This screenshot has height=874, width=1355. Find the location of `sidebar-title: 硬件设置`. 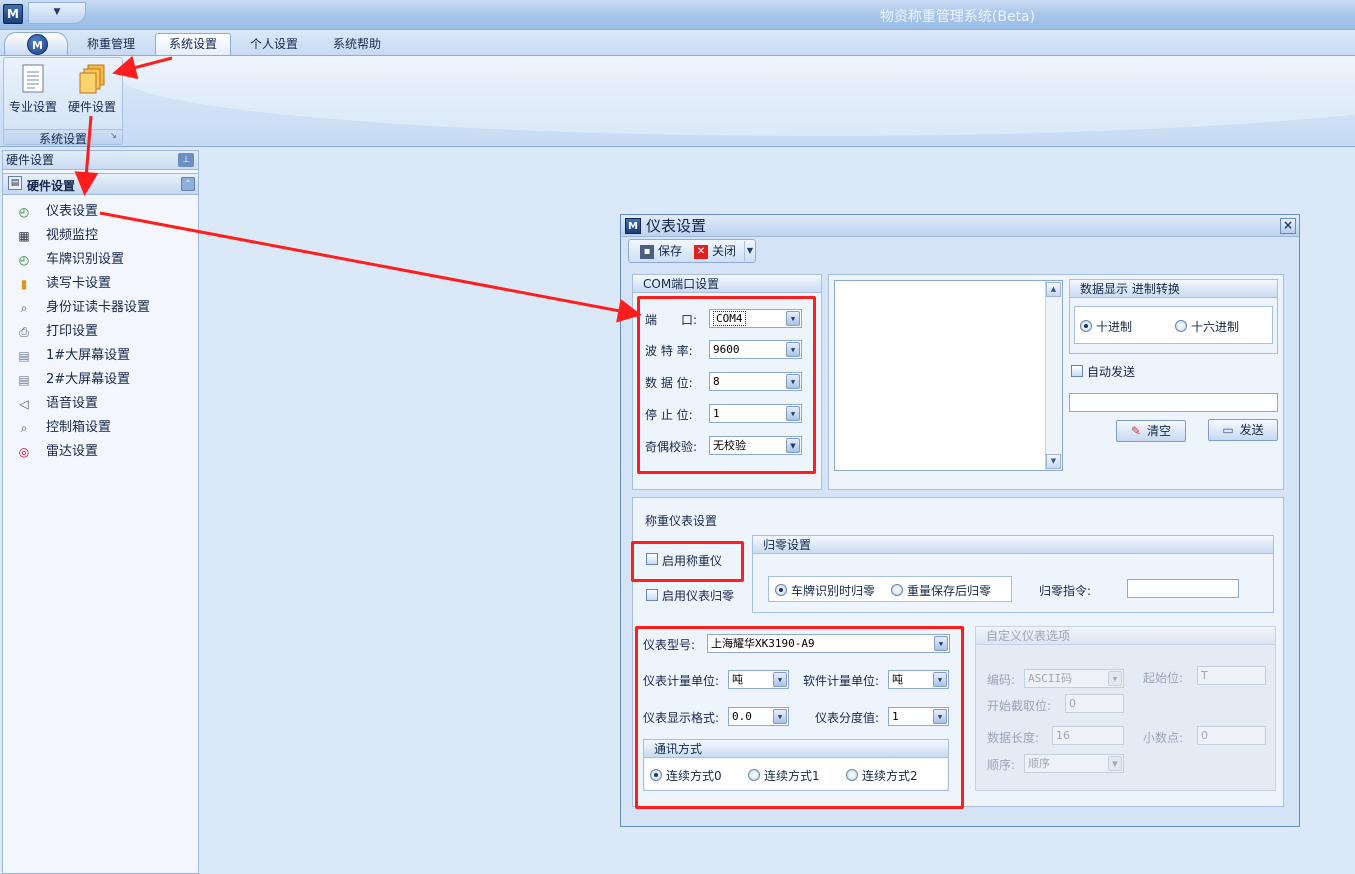

sidebar-title: 硬件设置 is located at coordinates (100, 160).